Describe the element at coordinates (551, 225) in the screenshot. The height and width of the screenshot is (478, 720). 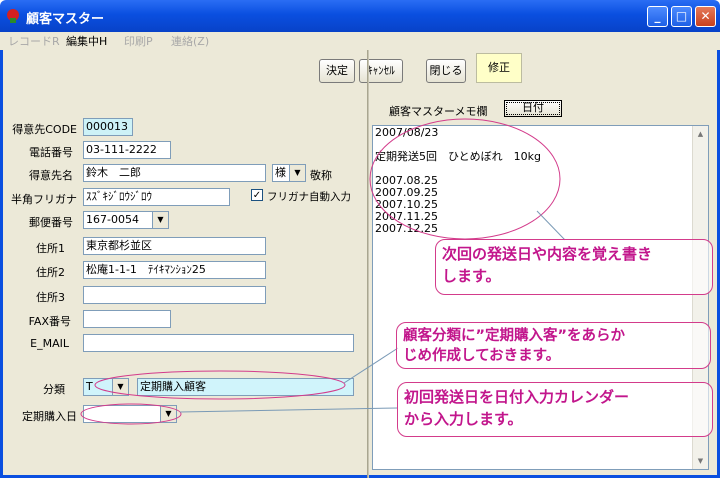
I see `memo-connector-line` at that location.